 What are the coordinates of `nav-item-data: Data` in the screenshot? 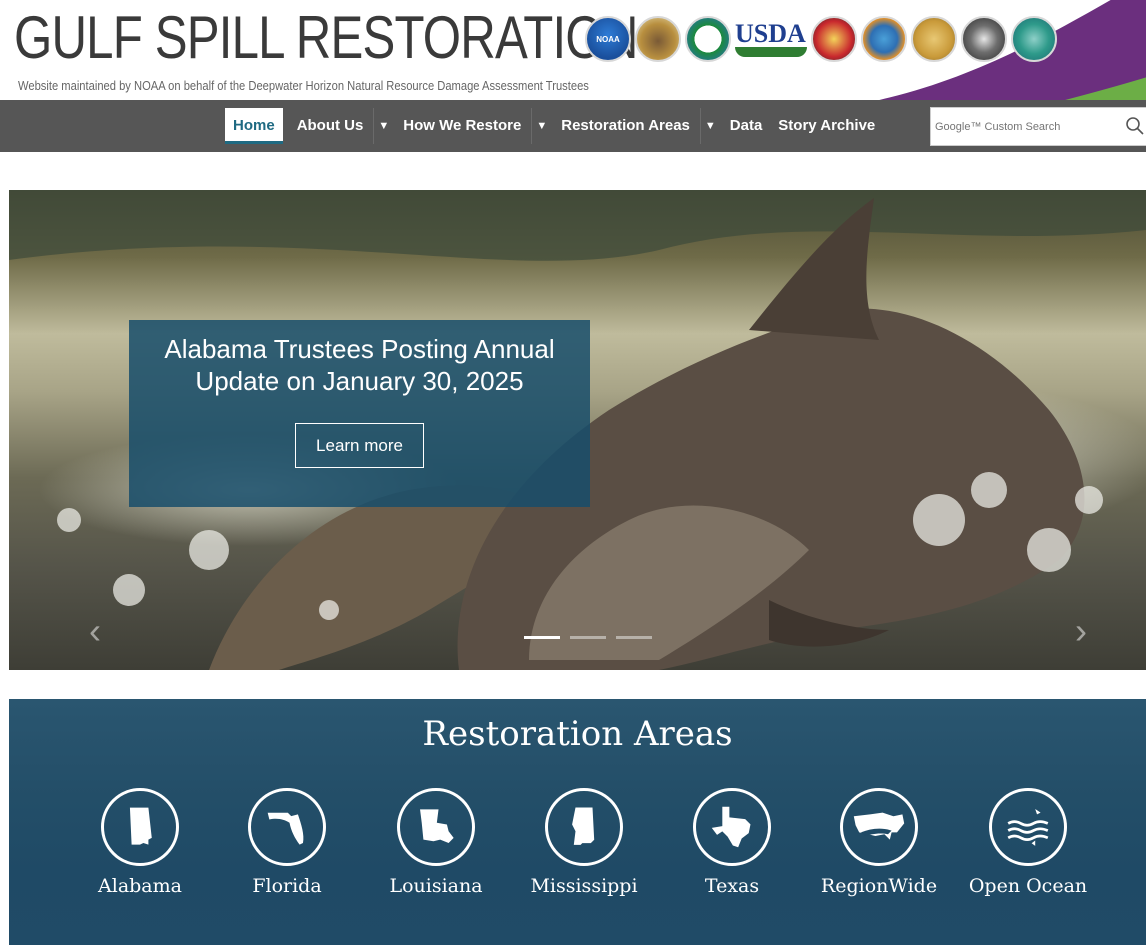 It's located at (746, 126).